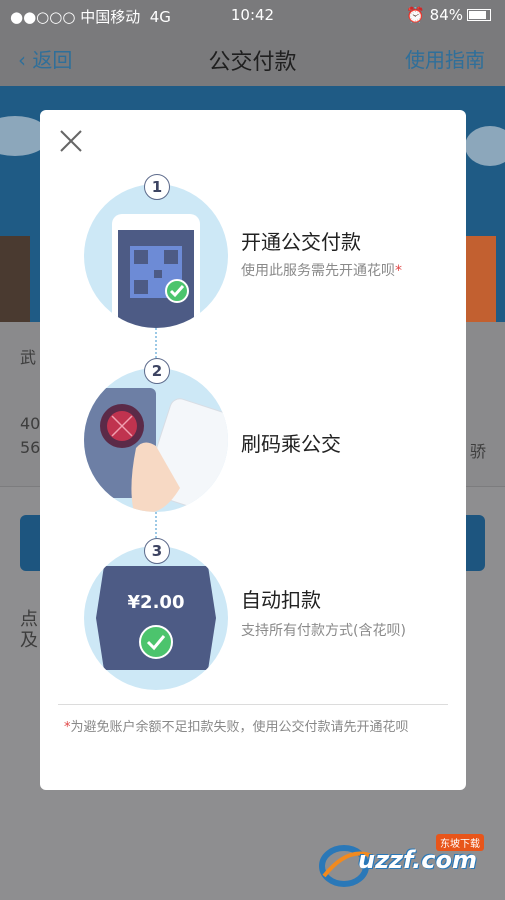  Describe the element at coordinates (323, 631) in the screenshot. I see `step3-desc: 支持所有付款方式(含花呗)` at that location.